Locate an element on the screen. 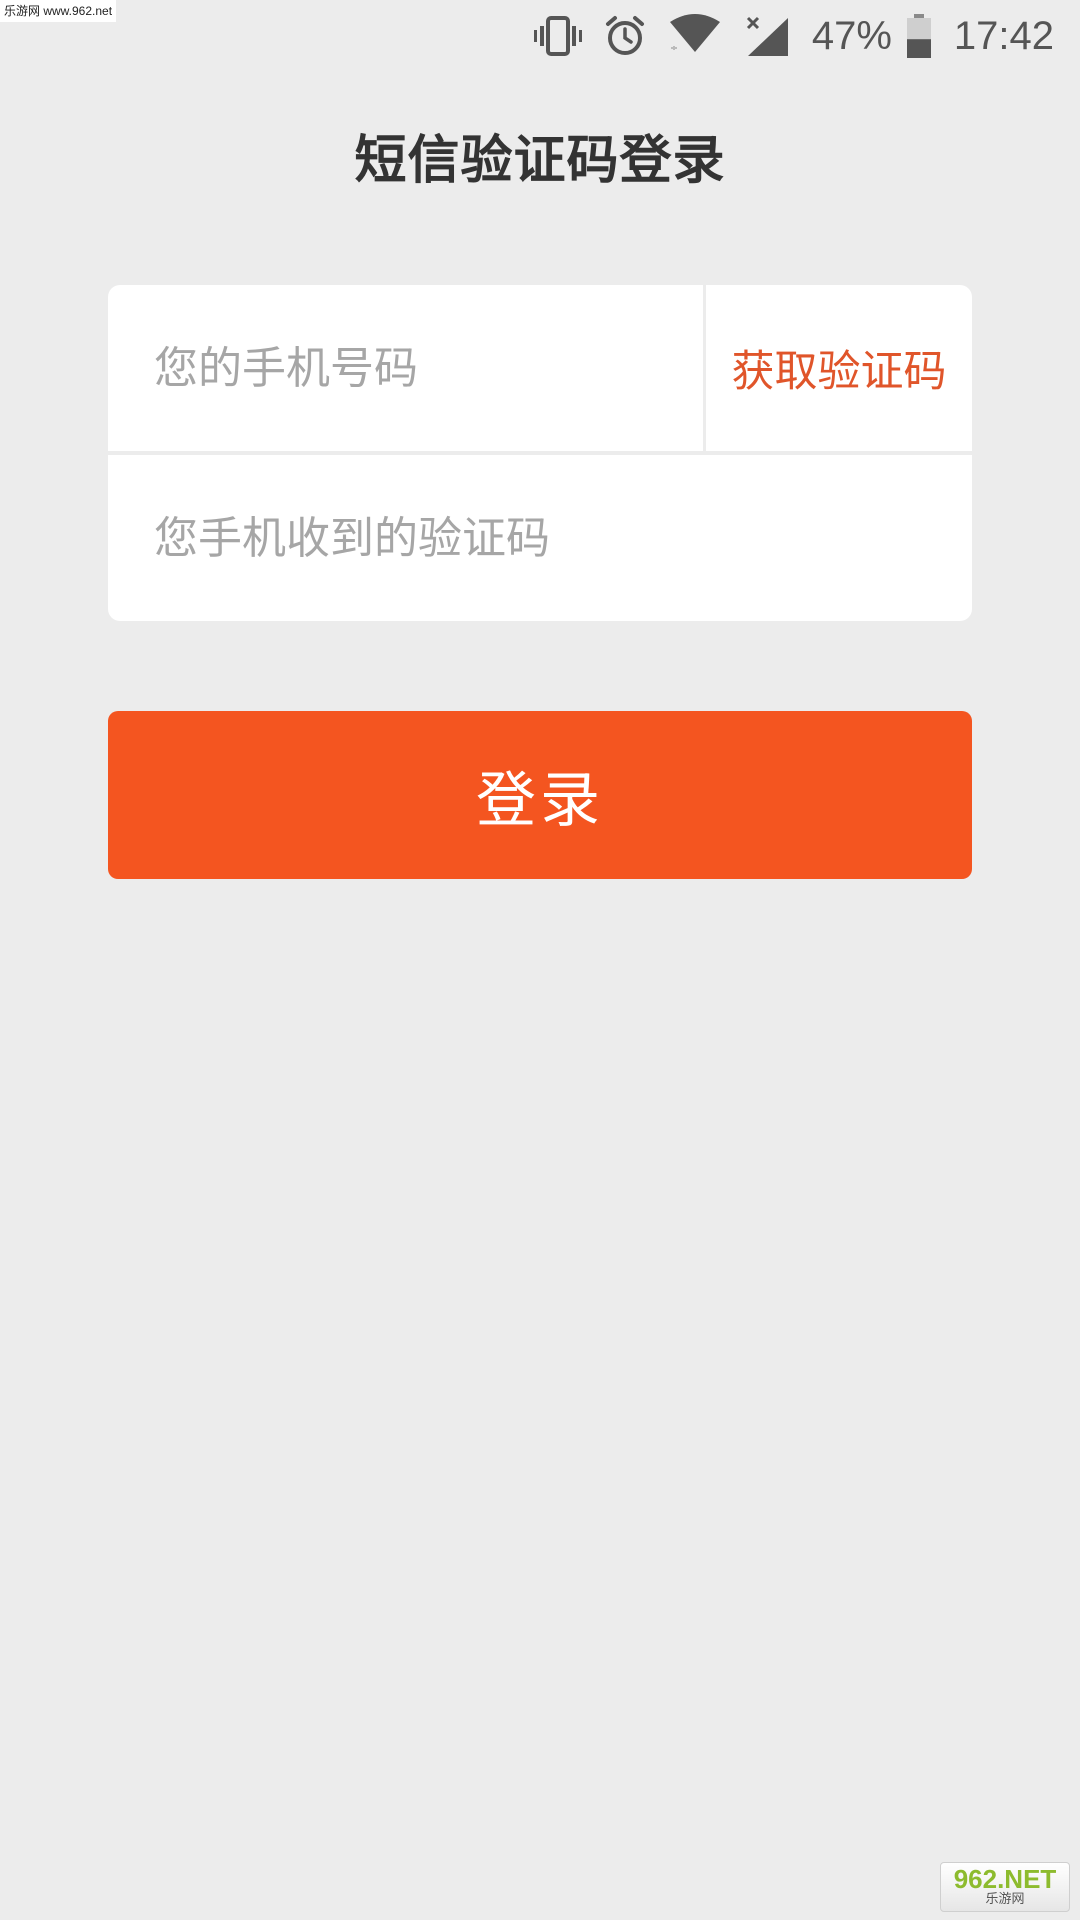 This screenshot has width=1080, height=1920. code-row is located at coordinates (540, 538).